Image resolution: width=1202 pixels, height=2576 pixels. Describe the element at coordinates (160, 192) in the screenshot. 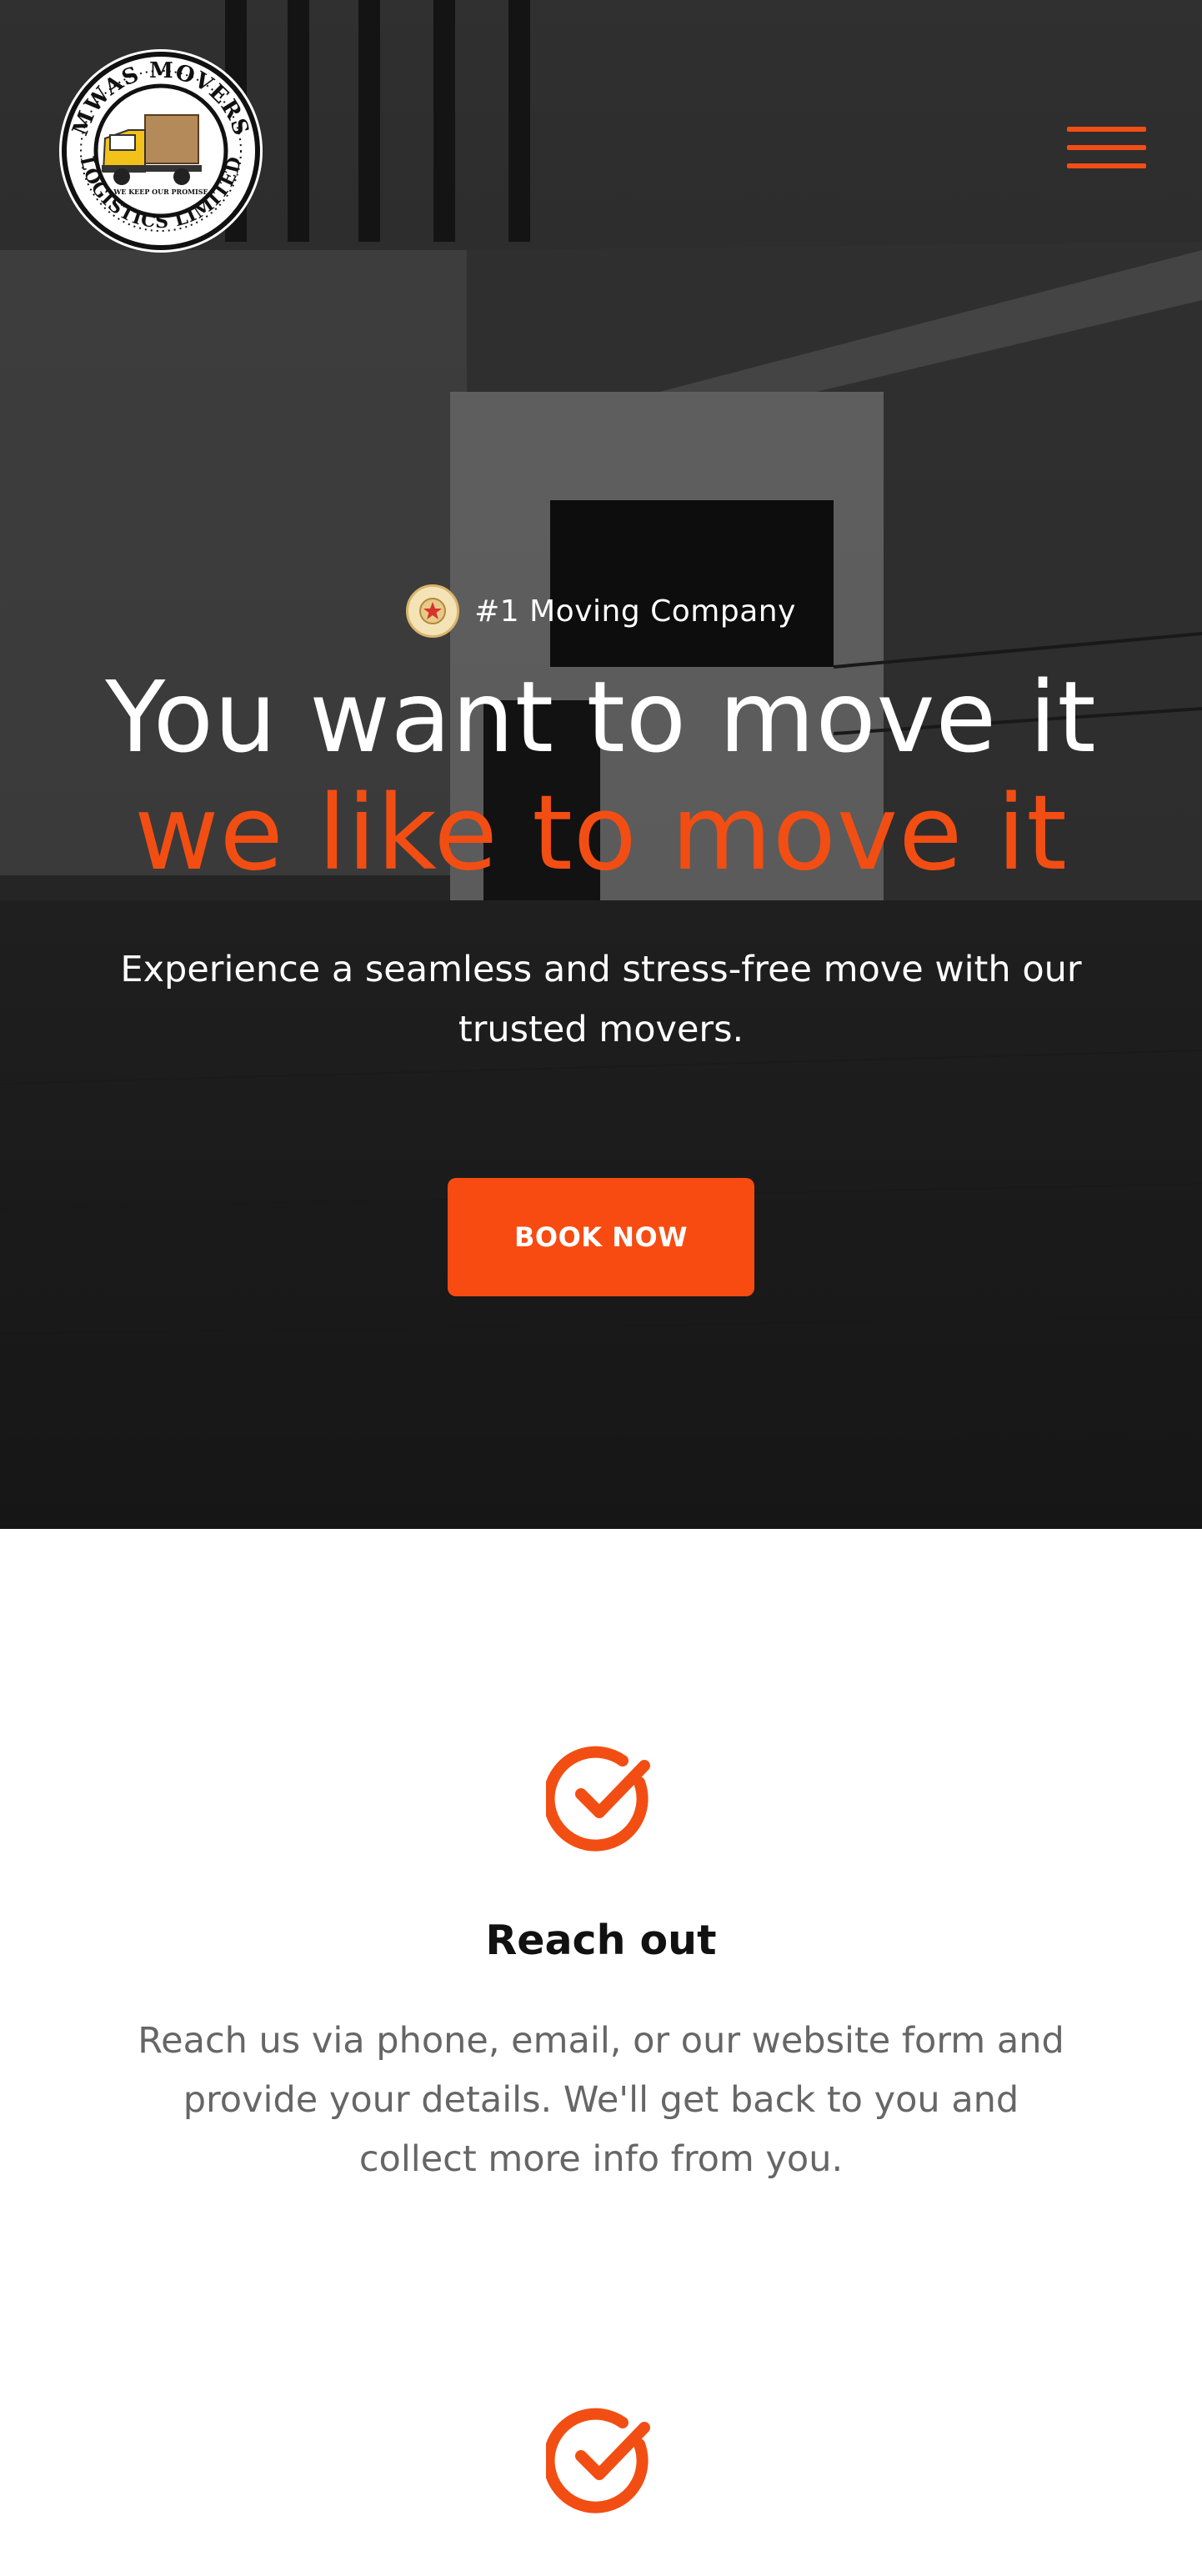

I see `svg-text: WE KEEP OUR PROMISE` at that location.